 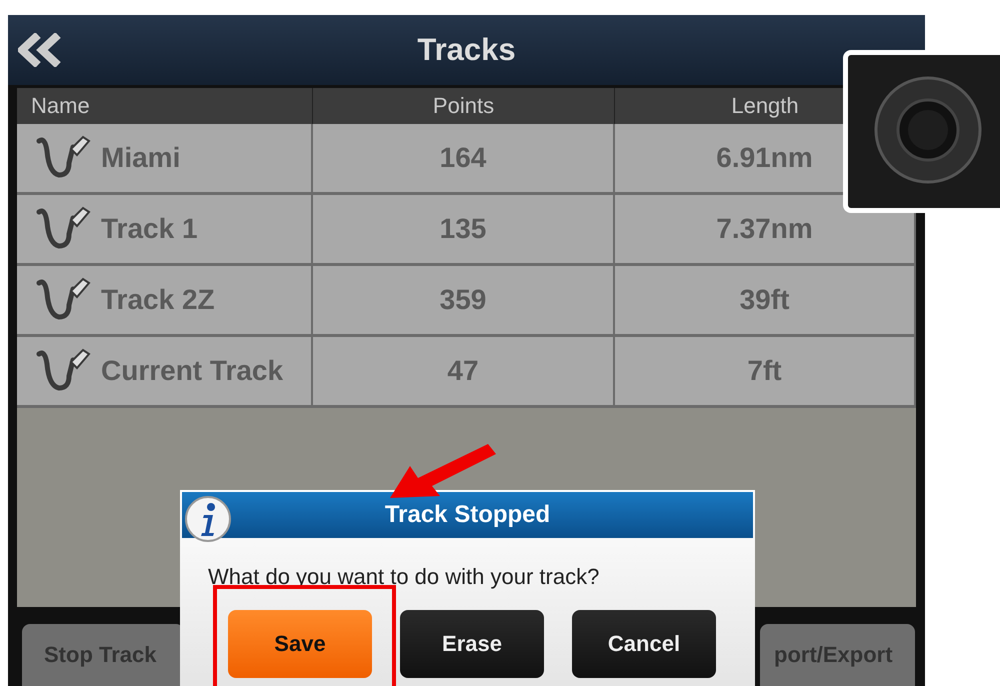 I want to click on table-cell: 7ft, so click(x=765, y=372).